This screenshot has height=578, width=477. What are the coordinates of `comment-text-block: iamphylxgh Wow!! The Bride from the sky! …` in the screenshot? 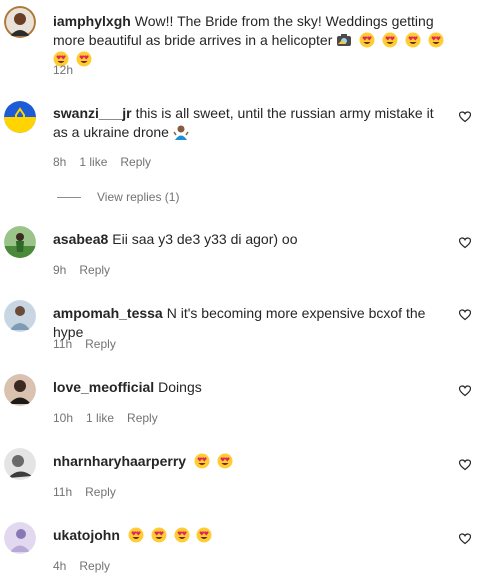 It's located at (250, 40).